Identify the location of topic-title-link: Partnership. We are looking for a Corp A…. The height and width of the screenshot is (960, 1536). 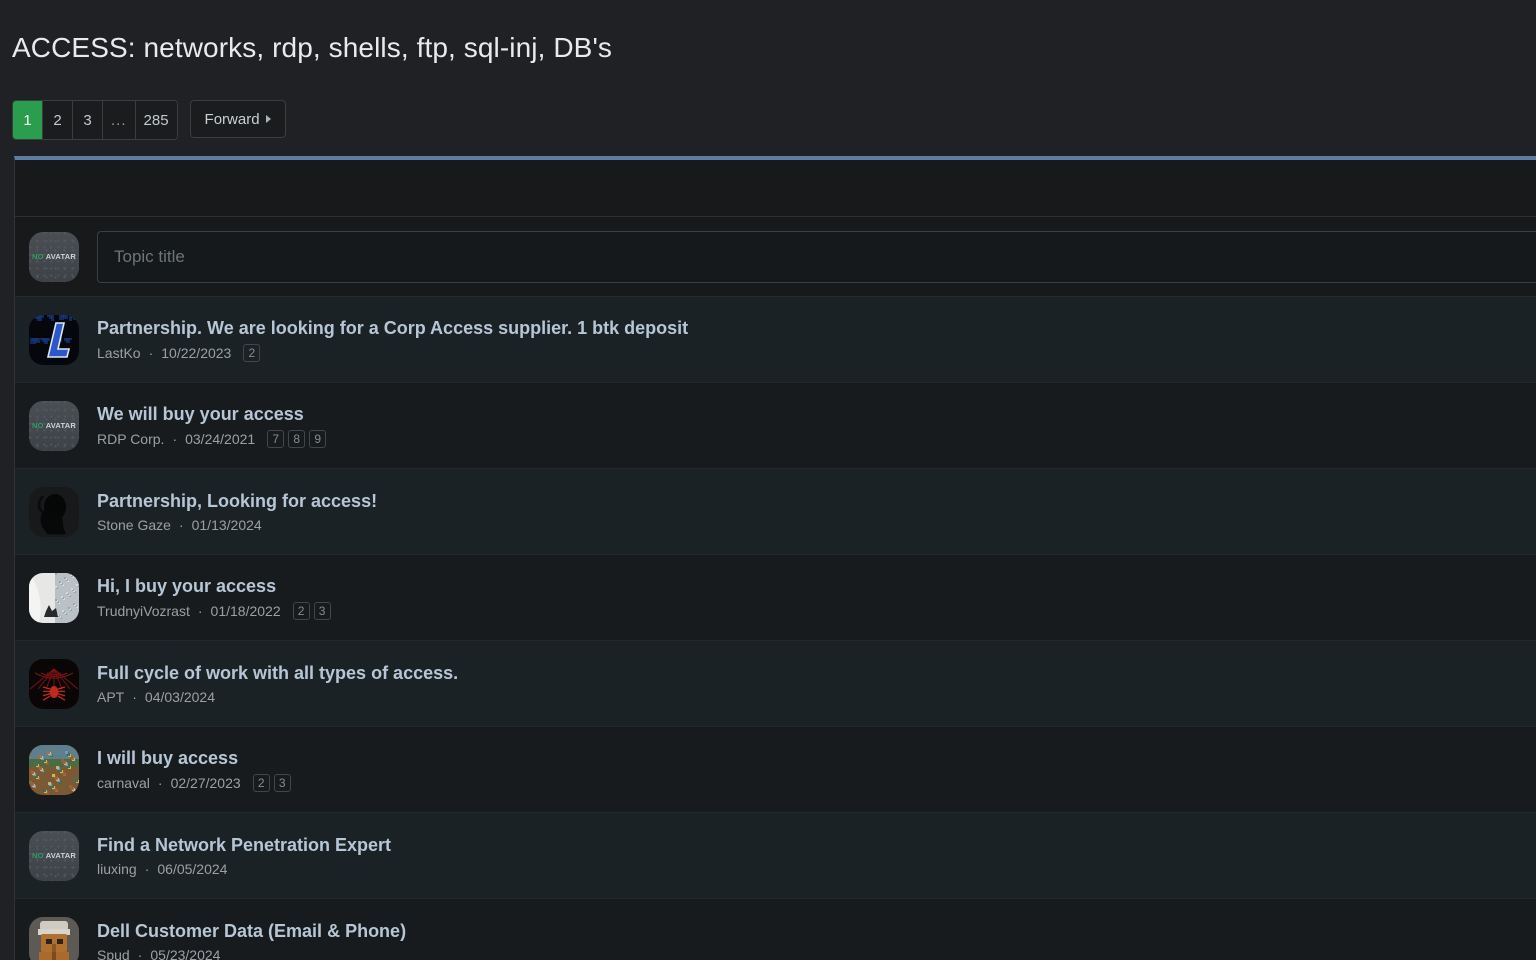
(392, 328).